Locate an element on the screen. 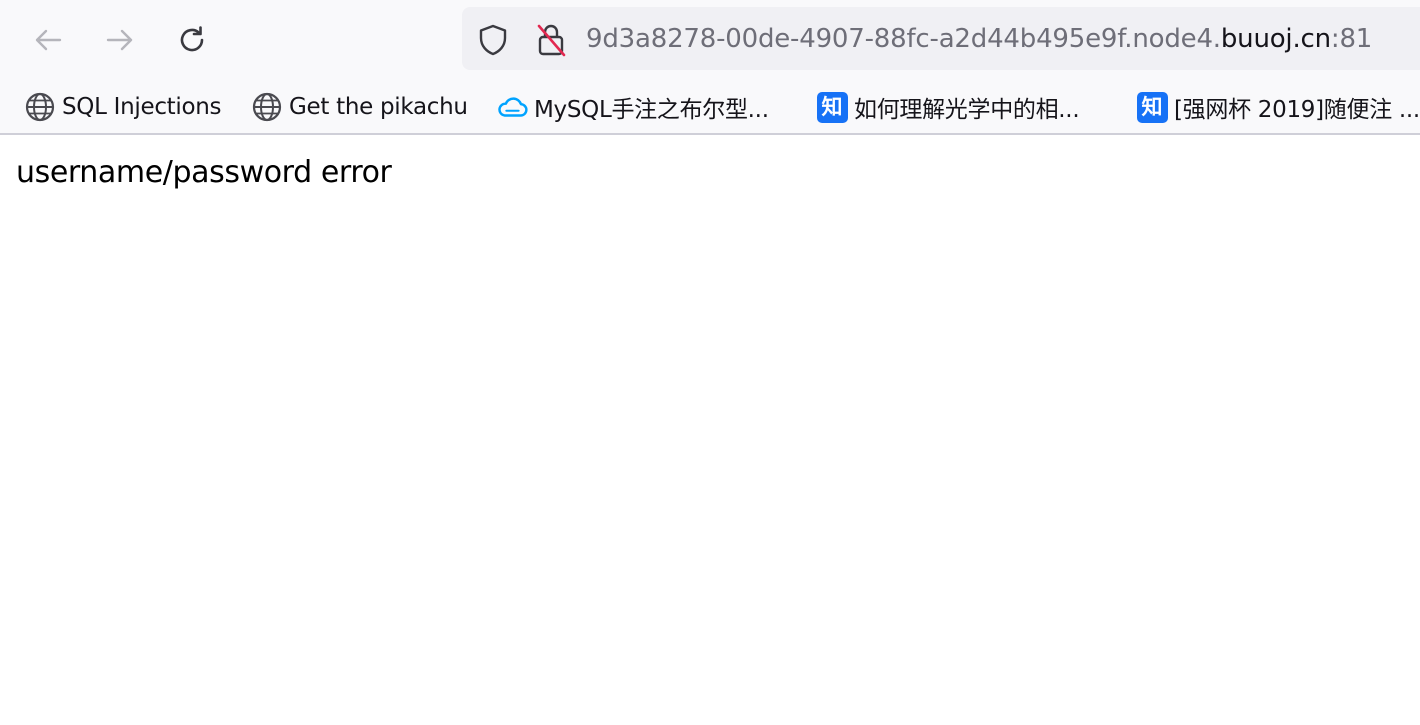 The height and width of the screenshot is (725, 1420). arrow-right-icon is located at coordinates (120, 40).